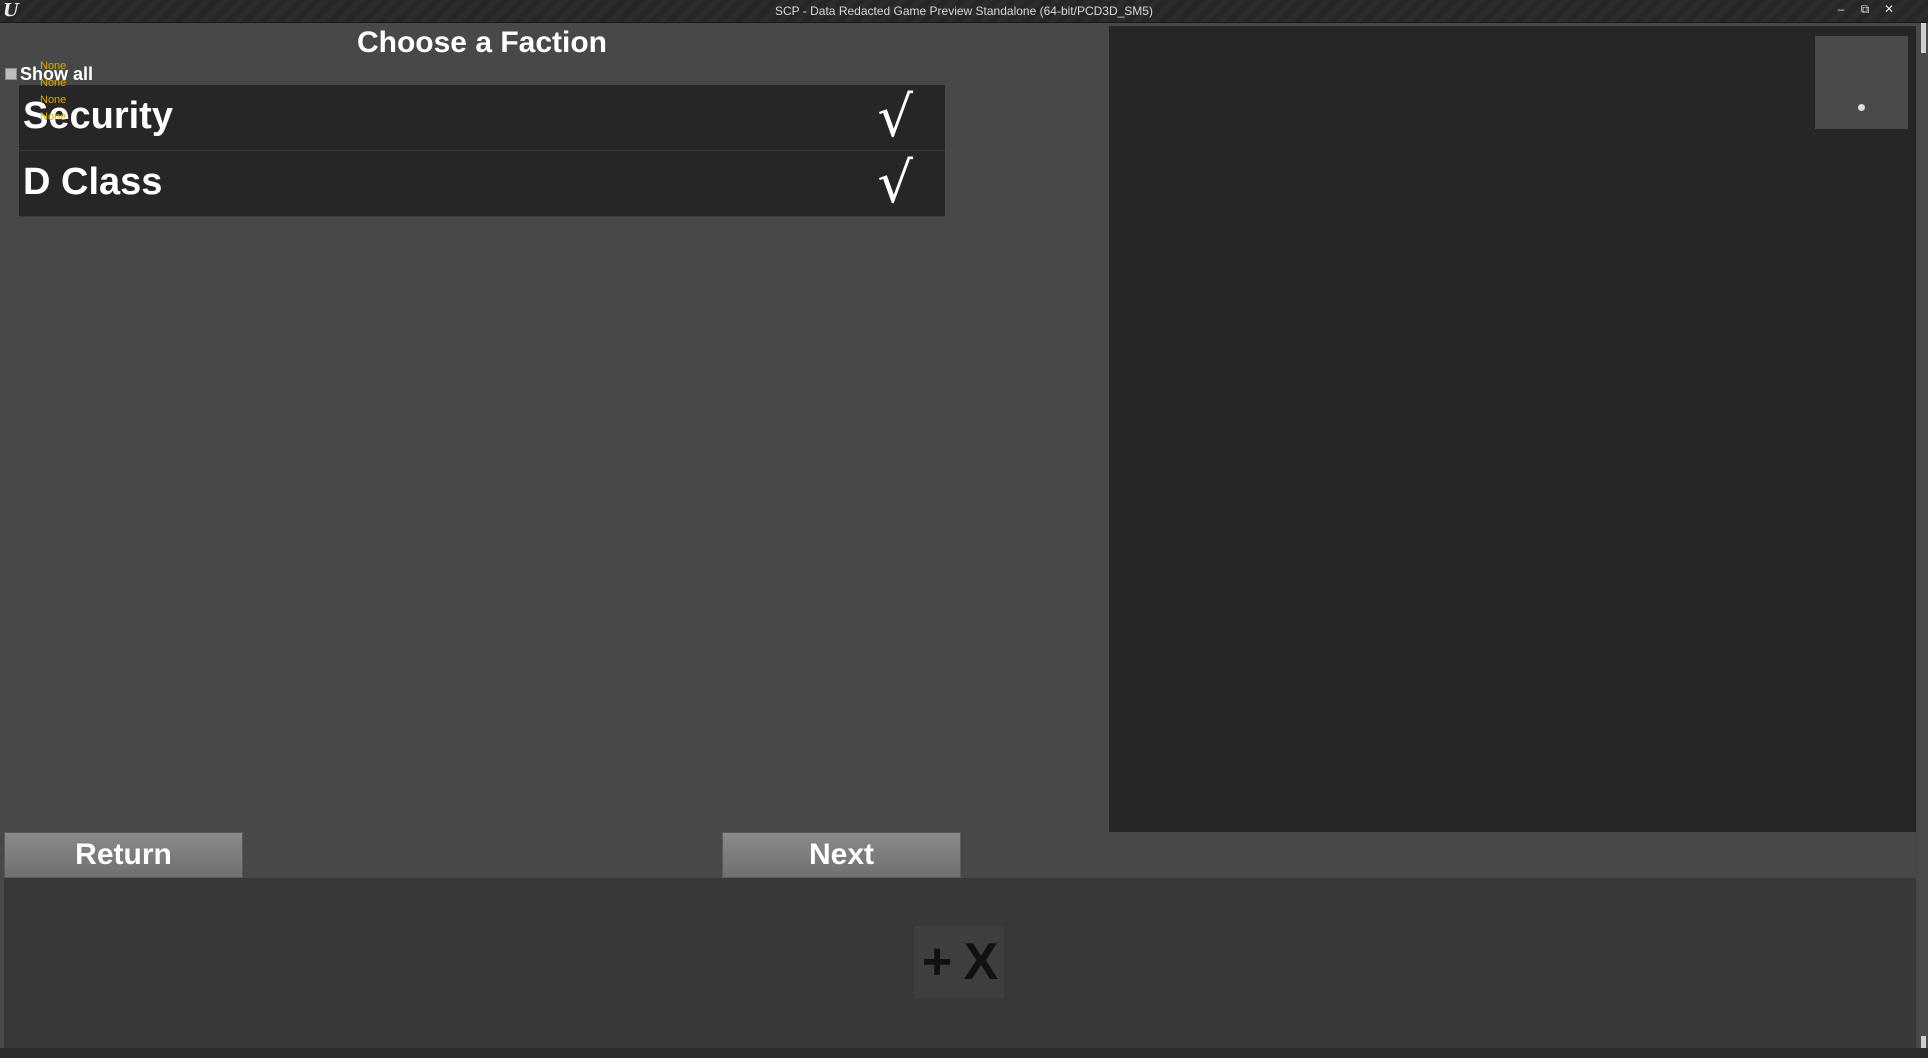  What do you see at coordinates (93, 182) in the screenshot?
I see `faction-name: D Class` at bounding box center [93, 182].